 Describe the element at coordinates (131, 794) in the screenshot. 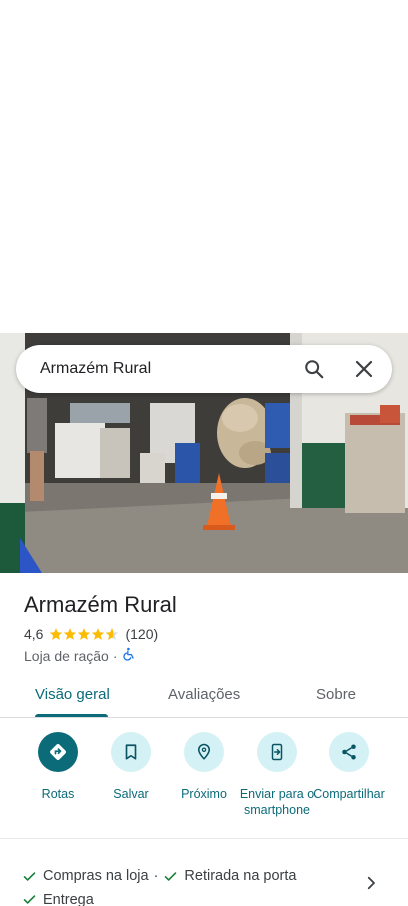

I see `save-label: Salvar` at that location.